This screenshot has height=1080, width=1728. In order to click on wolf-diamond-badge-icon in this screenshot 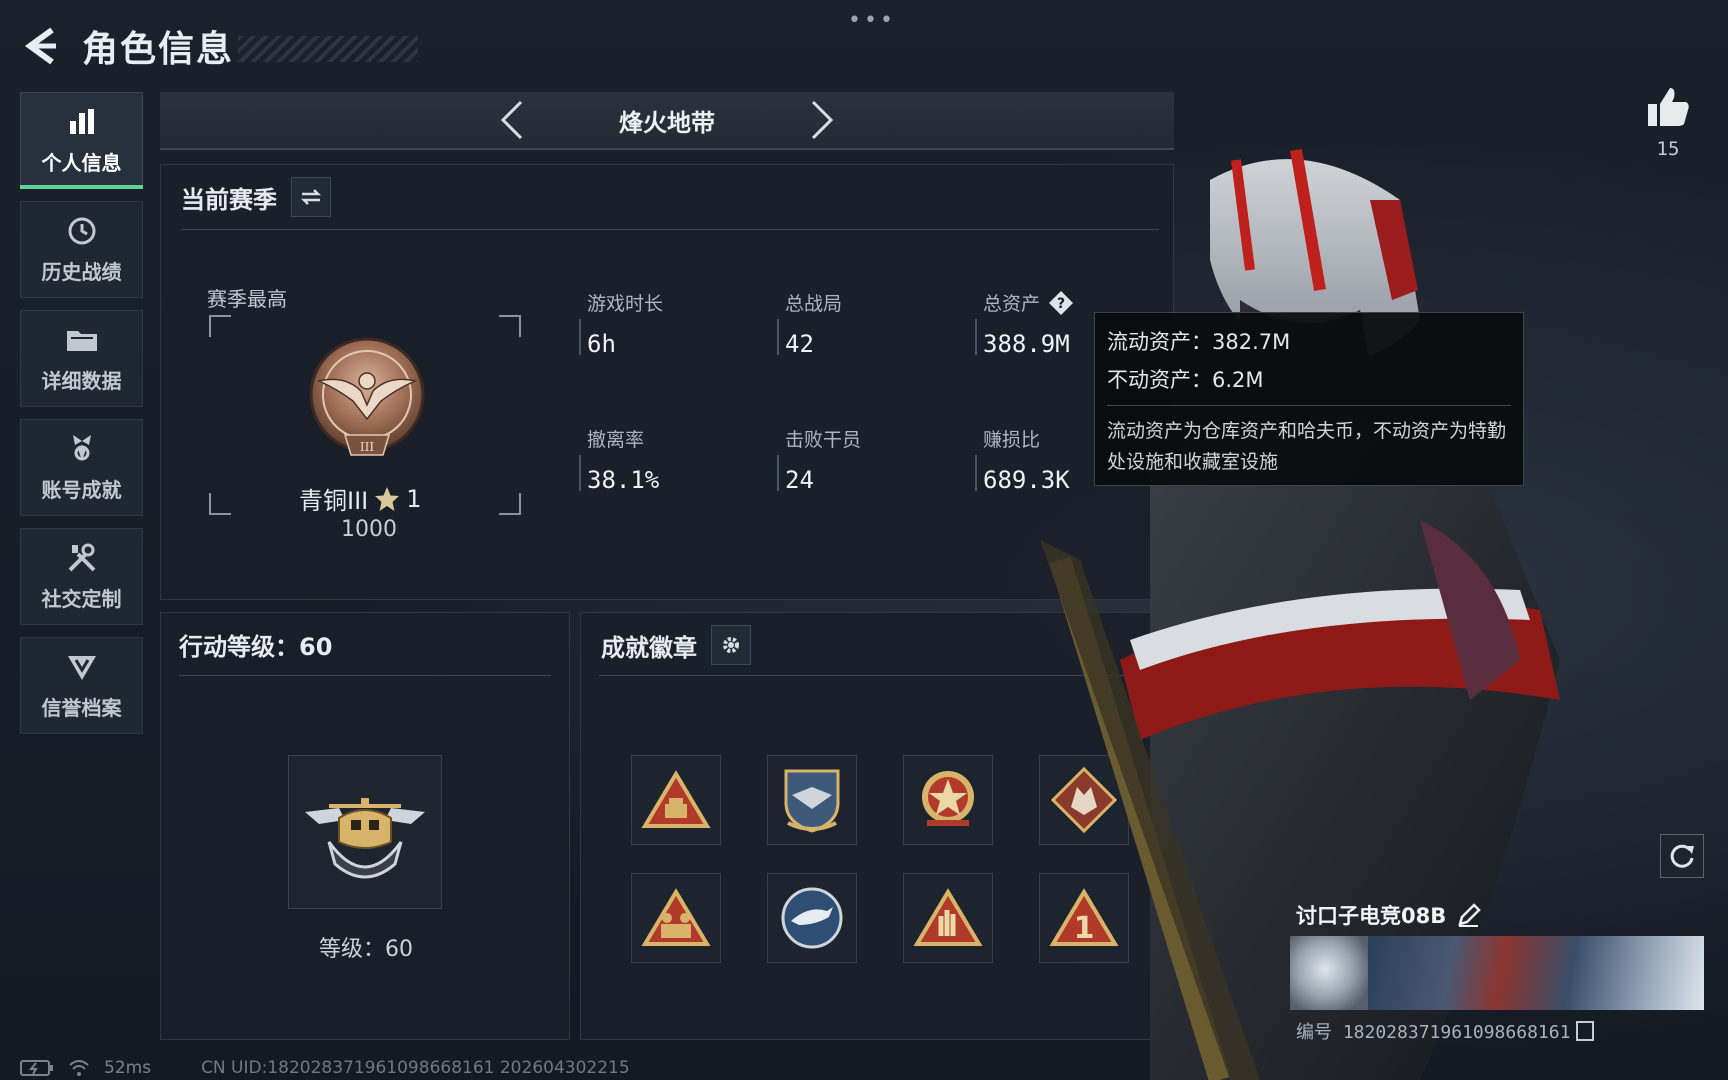, I will do `click(1084, 800)`.